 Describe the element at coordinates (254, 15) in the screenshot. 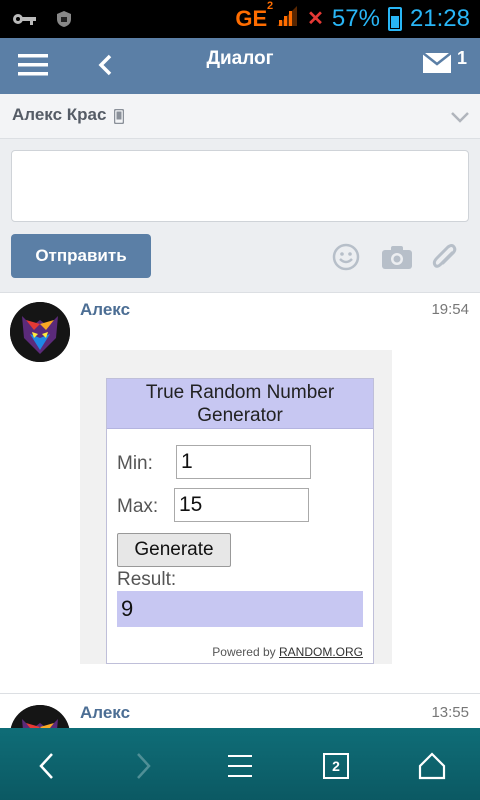

I see `network-type: GE 2` at that location.